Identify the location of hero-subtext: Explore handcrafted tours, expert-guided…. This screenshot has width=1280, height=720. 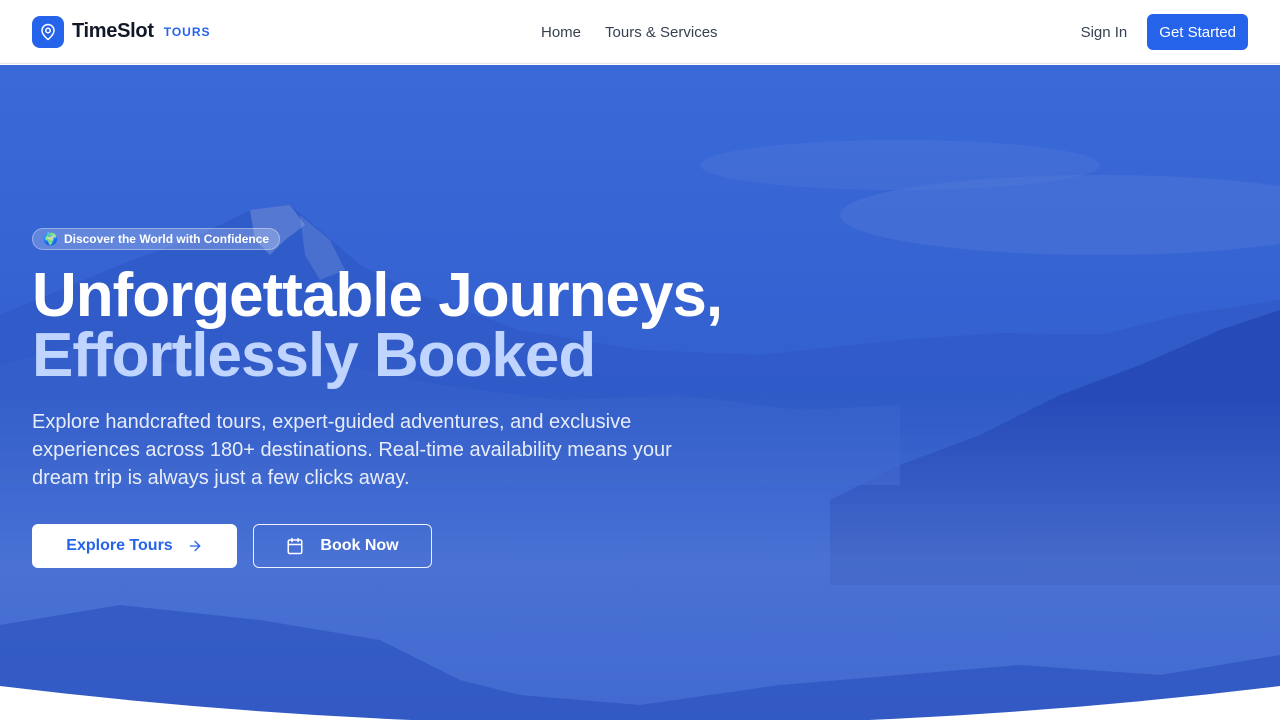
(352, 450).